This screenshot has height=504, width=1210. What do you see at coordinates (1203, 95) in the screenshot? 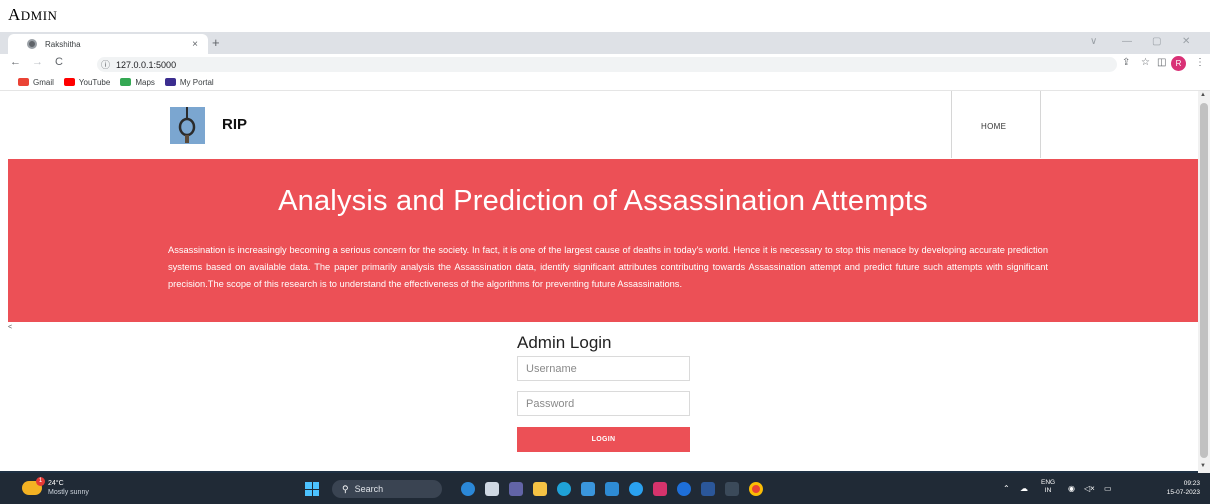
I see `scroll-up-icon: ▲` at bounding box center [1203, 95].